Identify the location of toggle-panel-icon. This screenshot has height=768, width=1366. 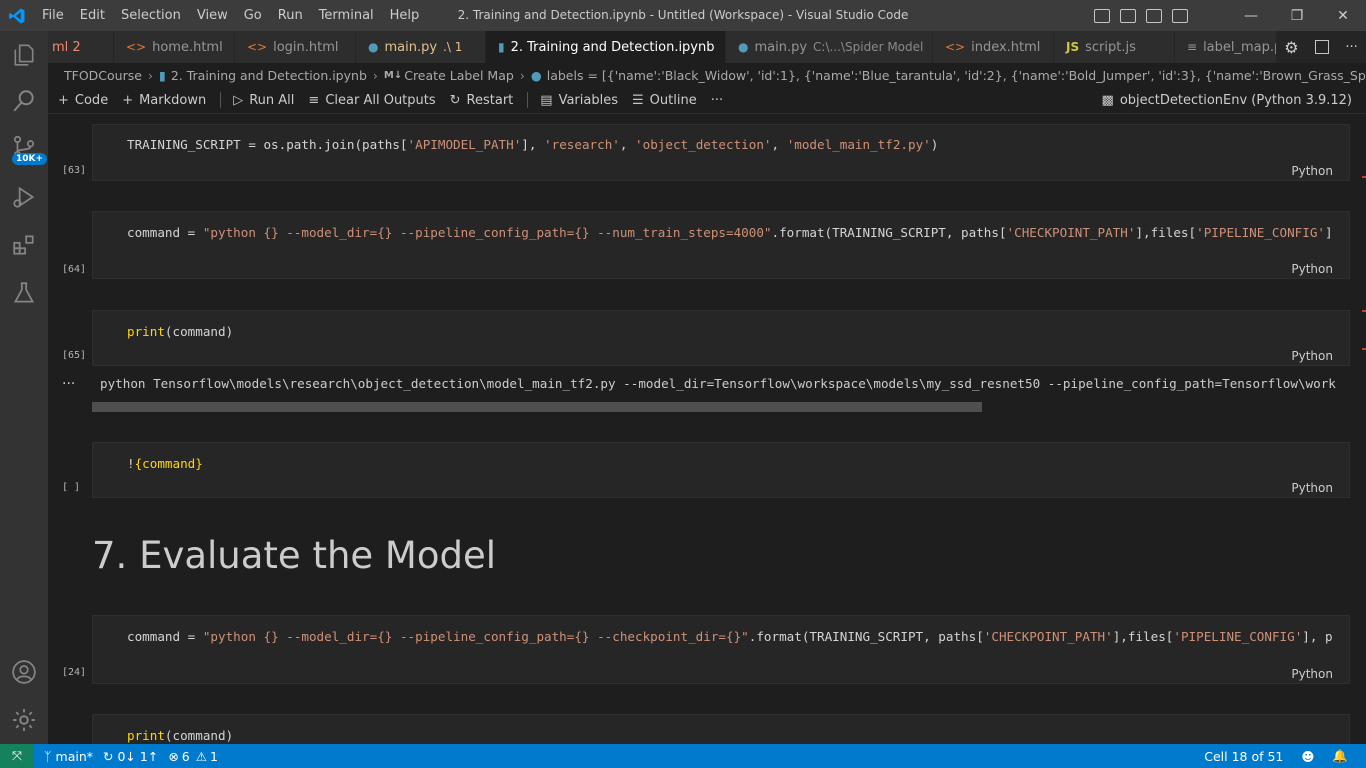
(1128, 15).